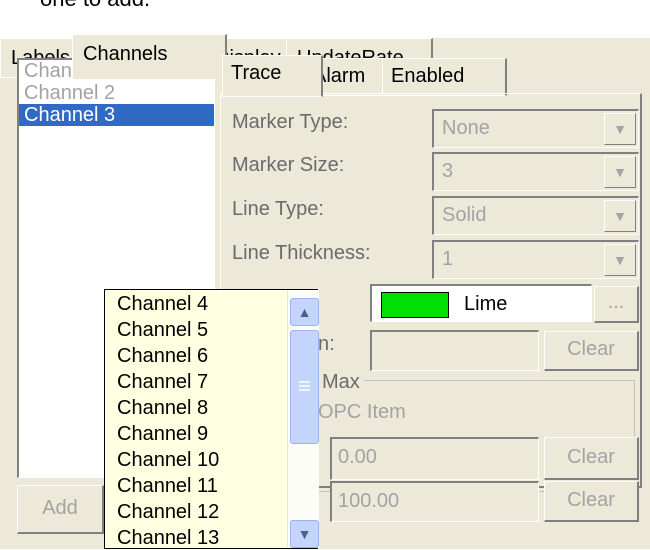 Image resolution: width=650 pixels, height=550 pixels. Describe the element at coordinates (168, 512) in the screenshot. I see `dropdown-option: Channel 12` at that location.